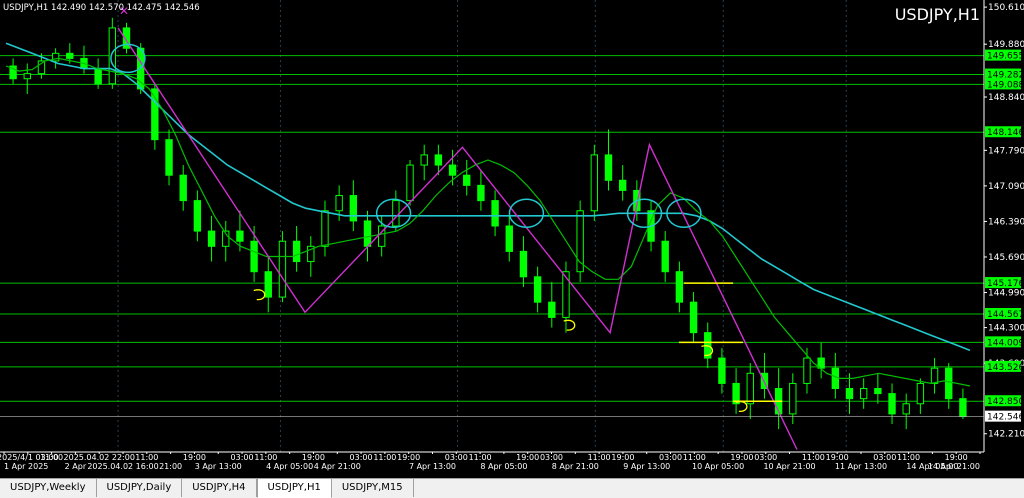 The image size is (1024, 498). I want to click on x-tick-label: 4 Apr 21:00, so click(337, 466).